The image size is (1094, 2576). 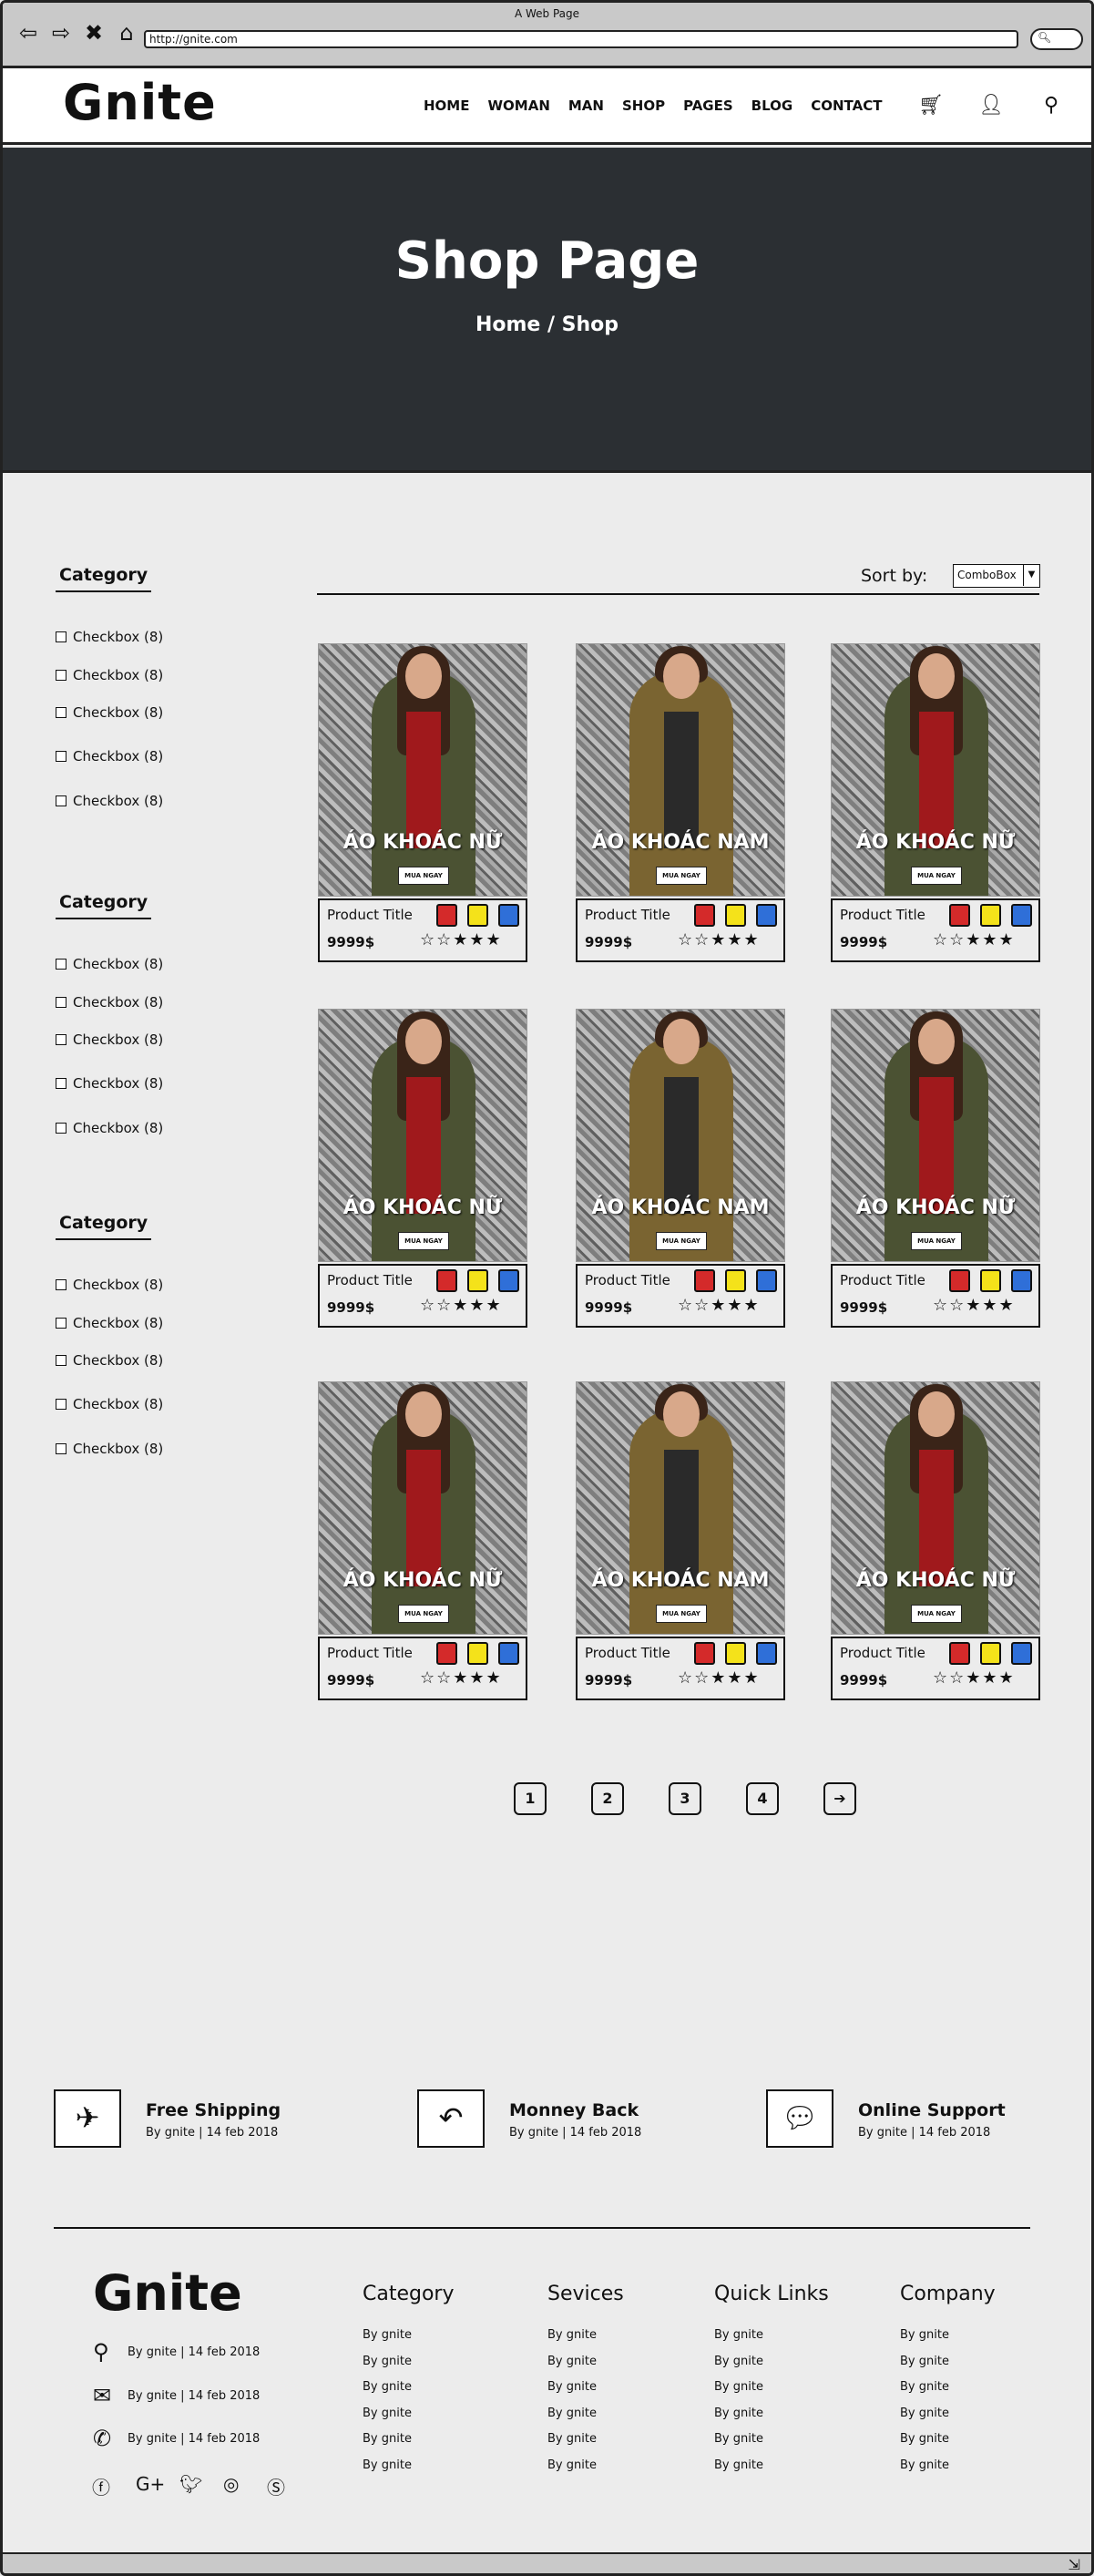 I want to click on twitter-icon: 🐦︎, so click(x=201, y=2486).